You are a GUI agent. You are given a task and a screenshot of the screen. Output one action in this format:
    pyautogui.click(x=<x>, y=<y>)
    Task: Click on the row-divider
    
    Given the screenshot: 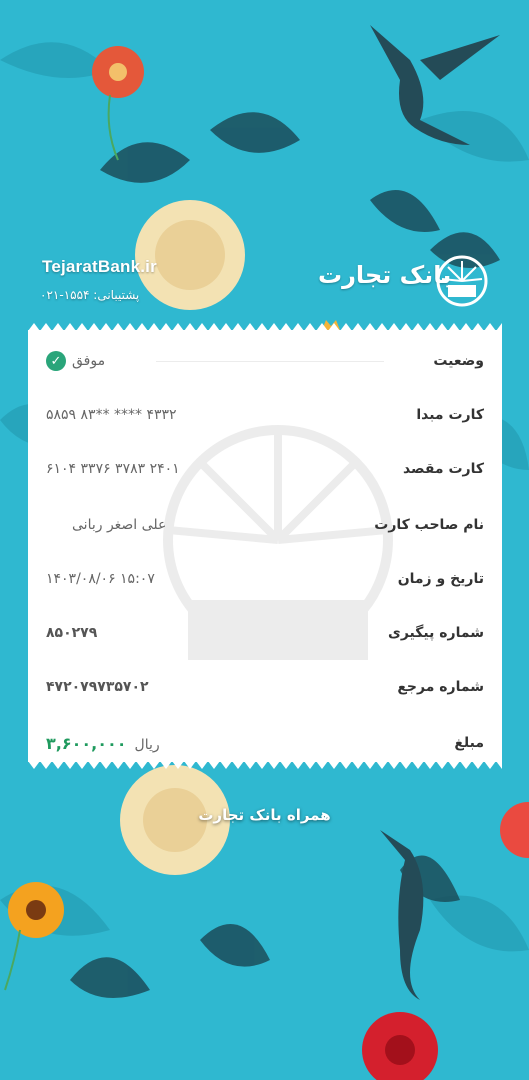 What is the action you would take?
    pyautogui.click(x=270, y=361)
    